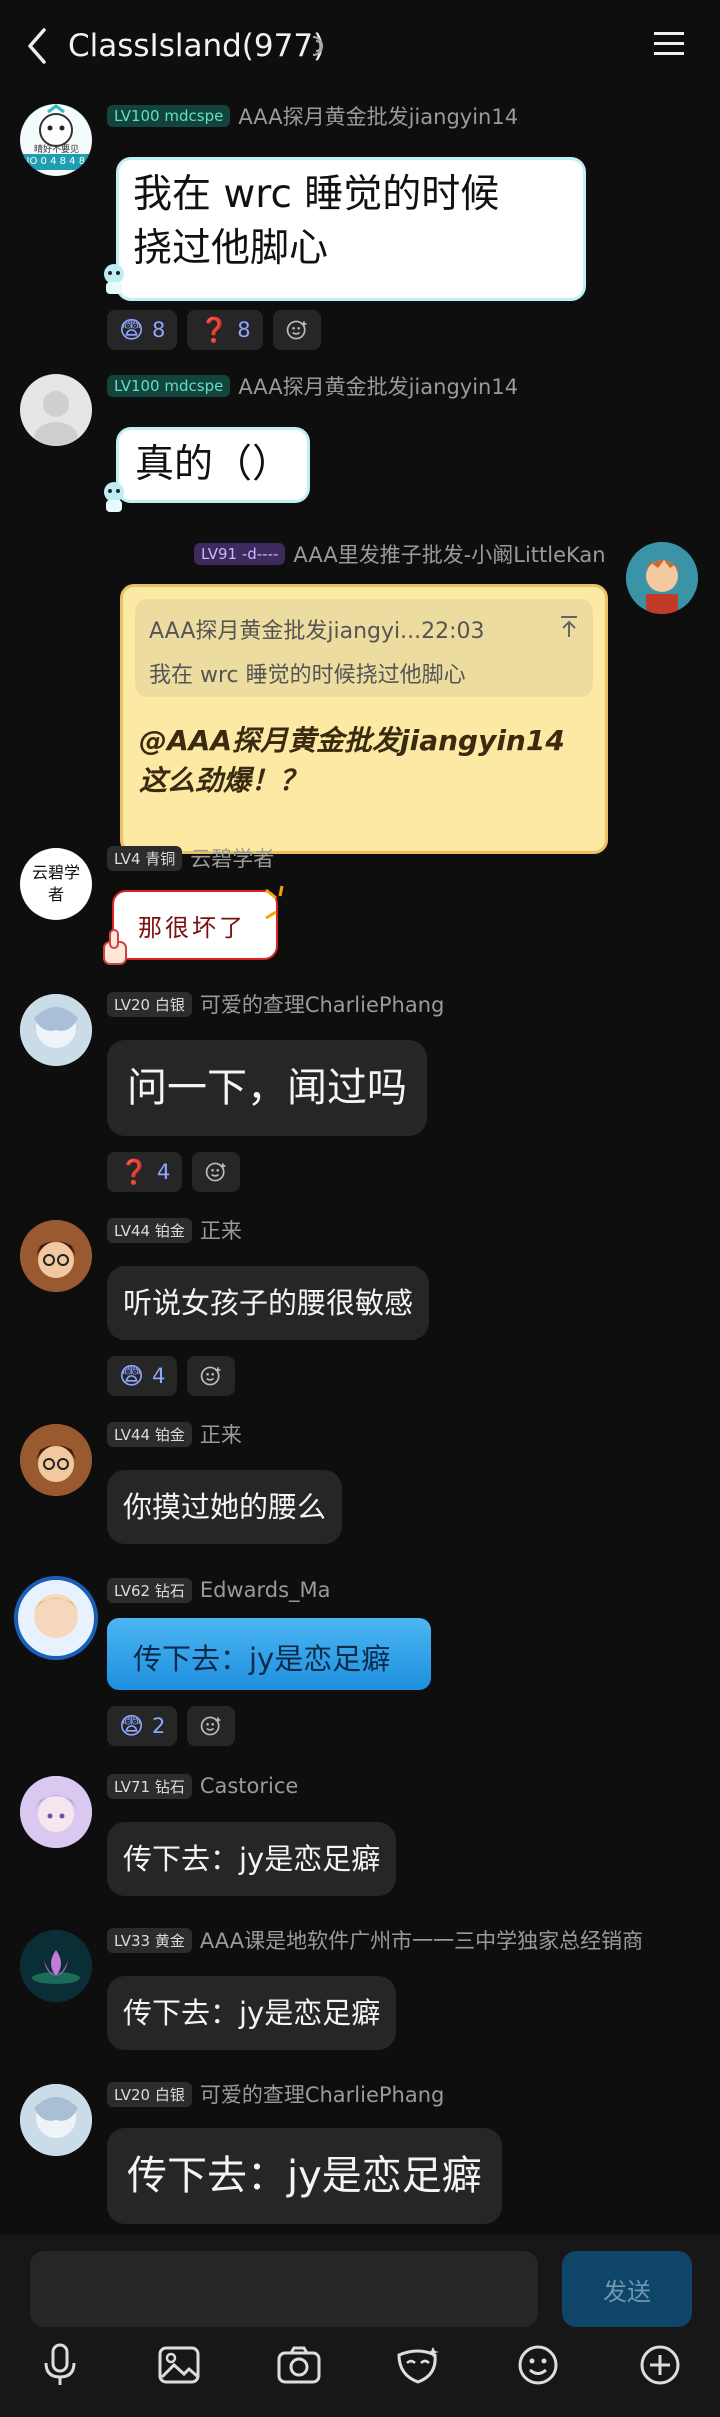  I want to click on sender-name: AAA课是地软件广州市一一三中学独家总经销商, so click(421, 1940).